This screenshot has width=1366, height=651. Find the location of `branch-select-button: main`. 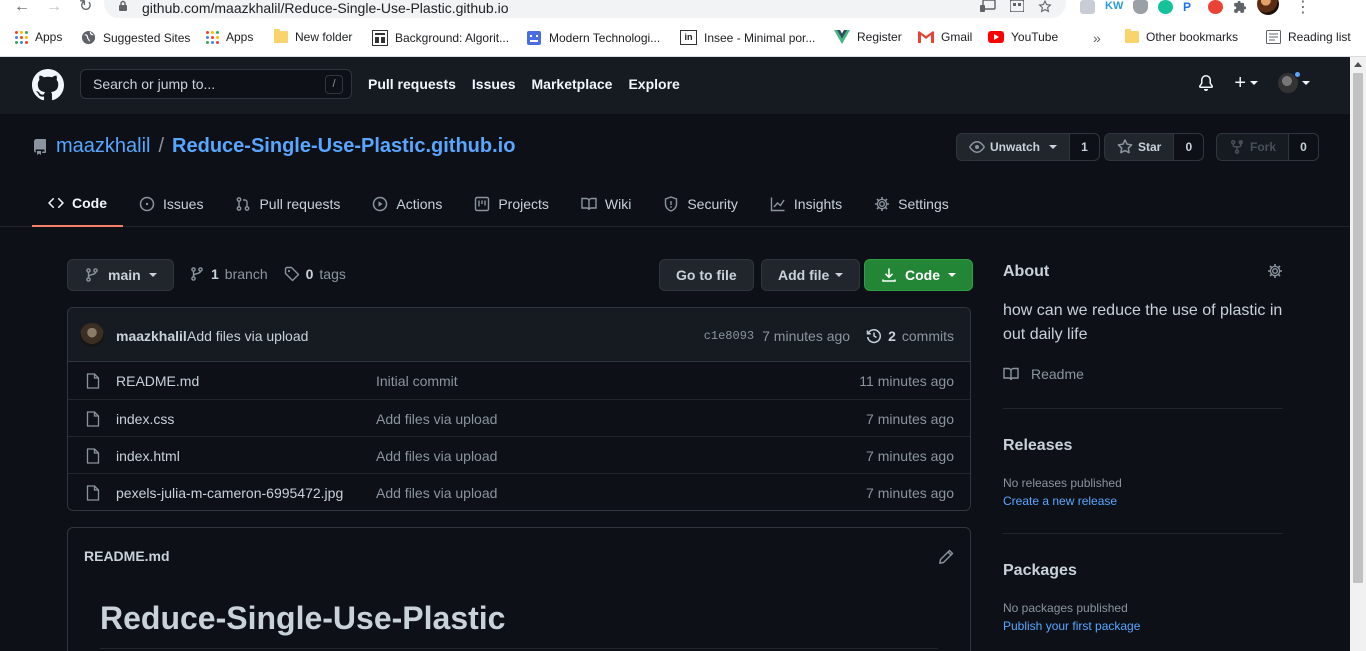

branch-select-button: main is located at coordinates (120, 275).